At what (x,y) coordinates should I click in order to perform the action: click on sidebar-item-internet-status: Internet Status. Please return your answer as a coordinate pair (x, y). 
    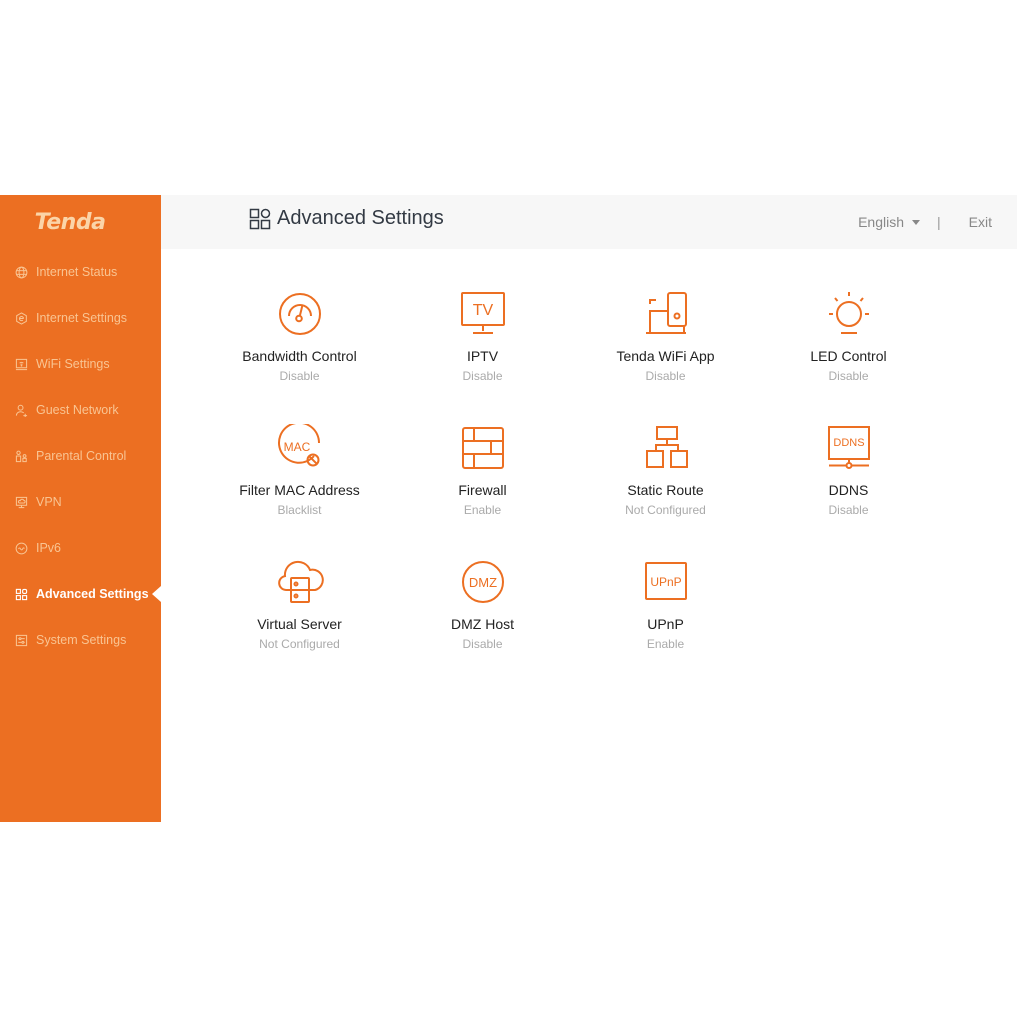
    Looking at the image, I should click on (80, 272).